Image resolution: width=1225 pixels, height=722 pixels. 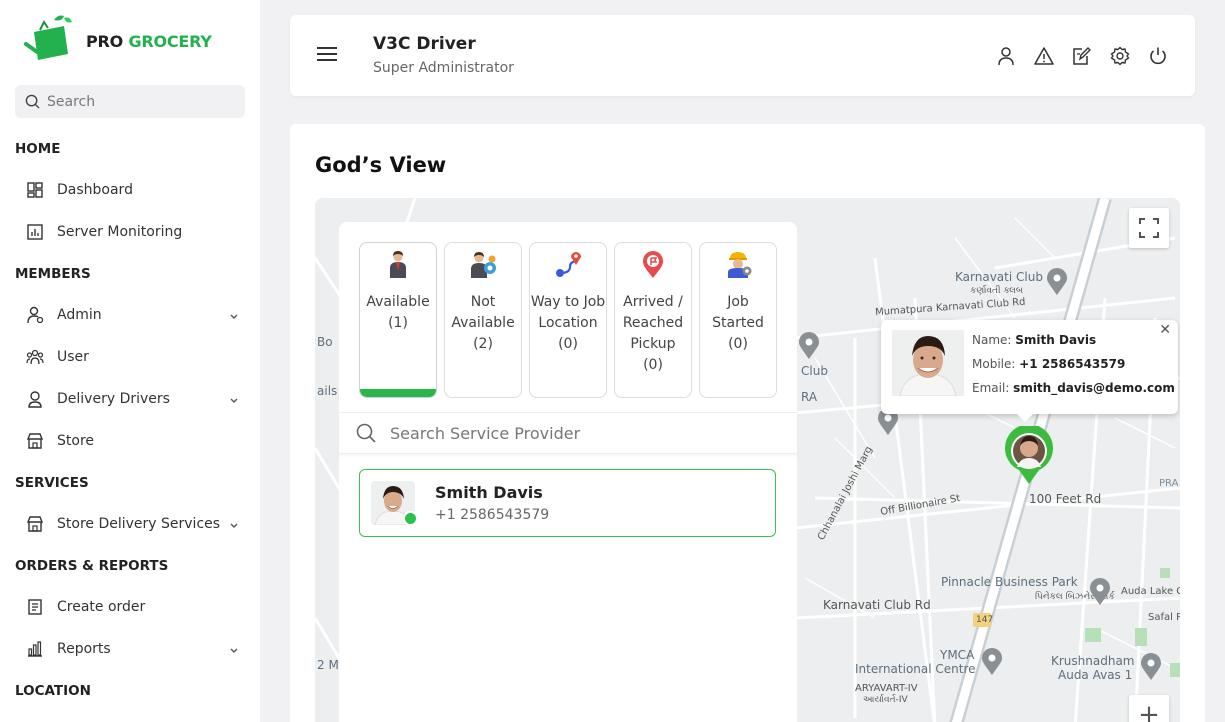 What do you see at coordinates (877, 605) in the screenshot?
I see `map-label-karnavati-rd: Karnavati Club Rd` at bounding box center [877, 605].